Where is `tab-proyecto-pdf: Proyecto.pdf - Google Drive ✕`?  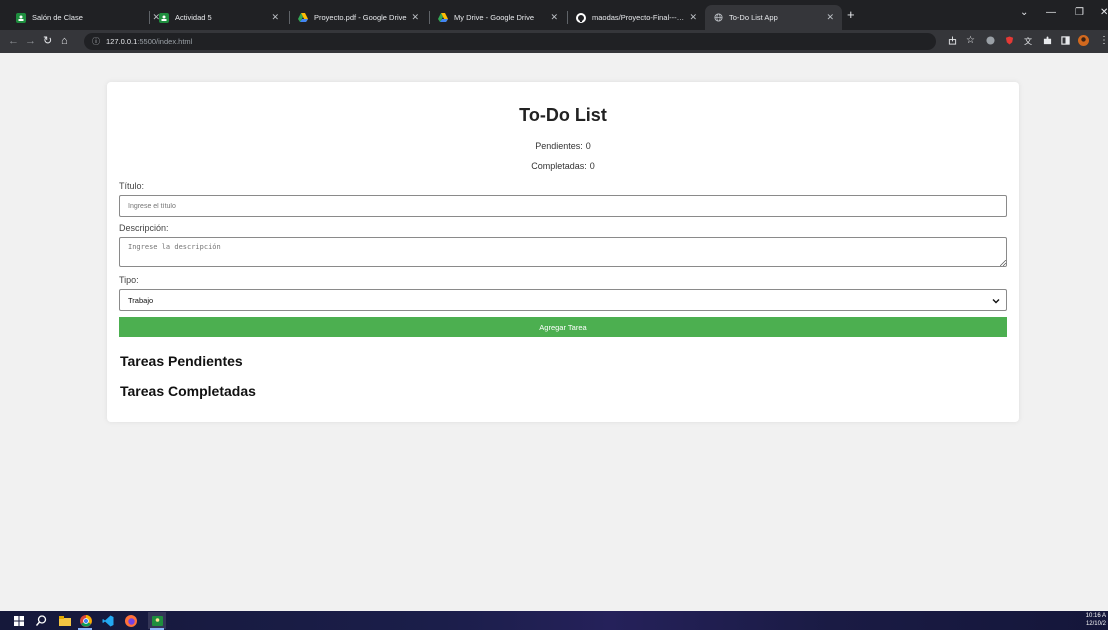 tab-proyecto-pdf: Proyecto.pdf - Google Drive ✕ is located at coordinates (358, 17).